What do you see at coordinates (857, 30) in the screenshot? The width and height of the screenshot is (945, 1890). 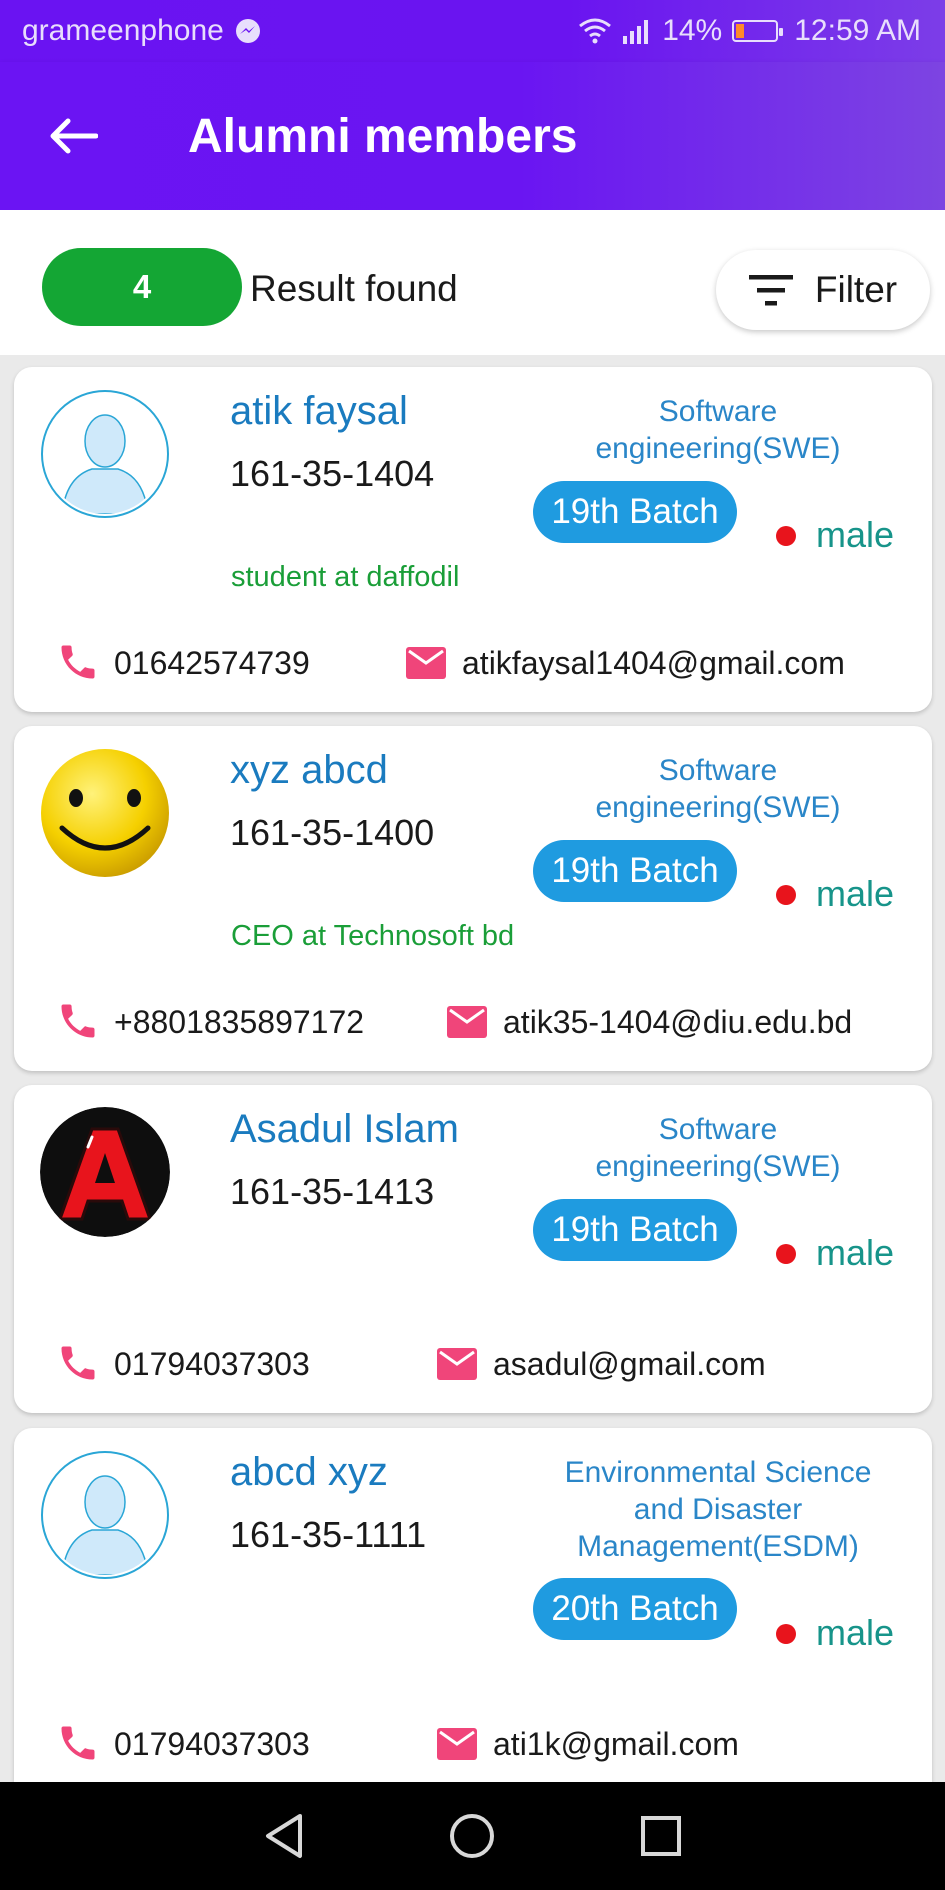 I see `clock: 12:59 AM` at bounding box center [857, 30].